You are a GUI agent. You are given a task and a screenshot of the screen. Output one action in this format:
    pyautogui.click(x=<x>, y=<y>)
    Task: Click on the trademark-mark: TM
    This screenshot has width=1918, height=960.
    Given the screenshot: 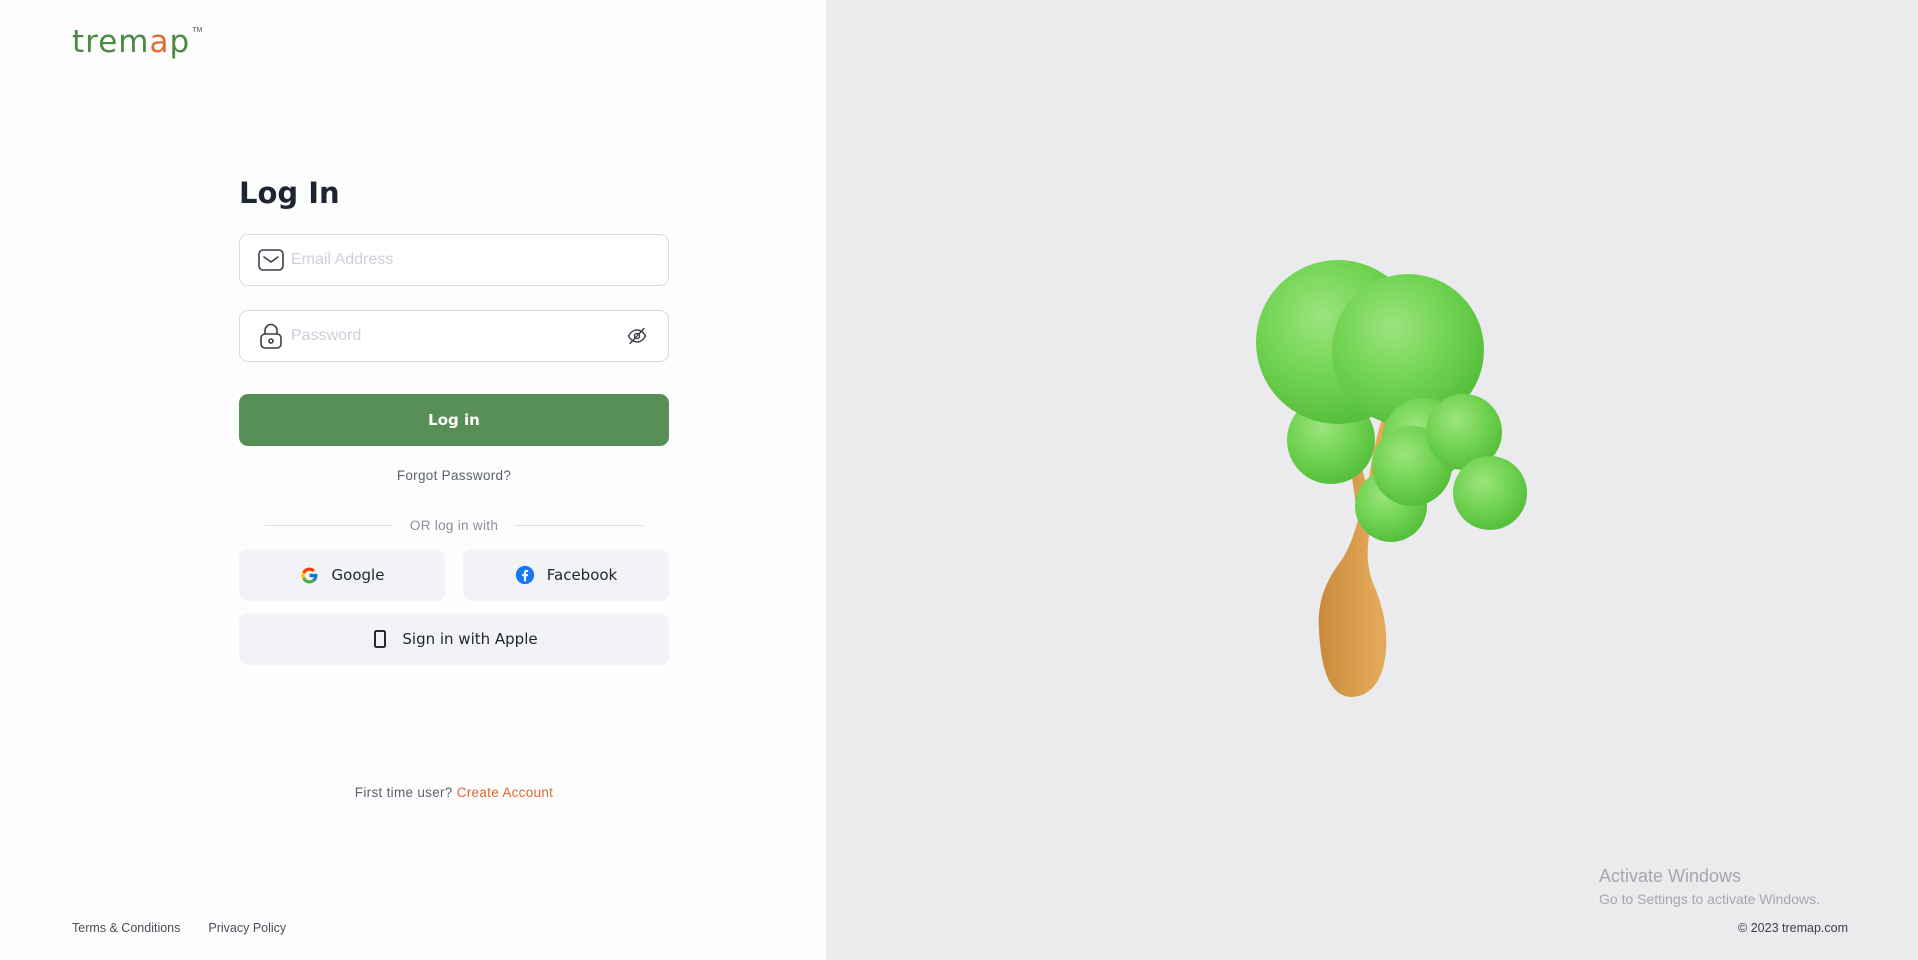 What is the action you would take?
    pyautogui.click(x=197, y=30)
    